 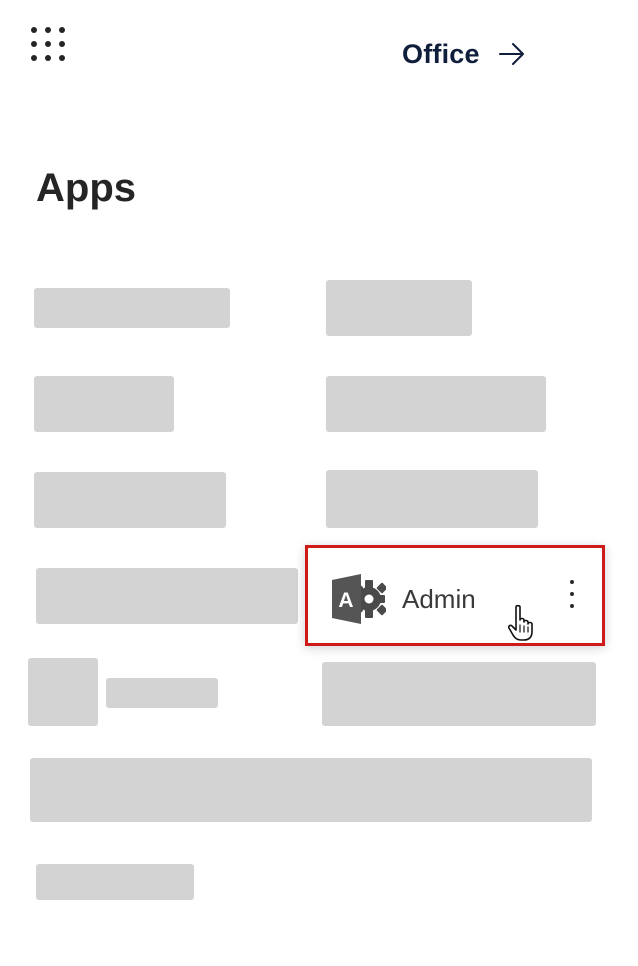 What do you see at coordinates (86, 188) in the screenshot?
I see `page-title: Apps` at bounding box center [86, 188].